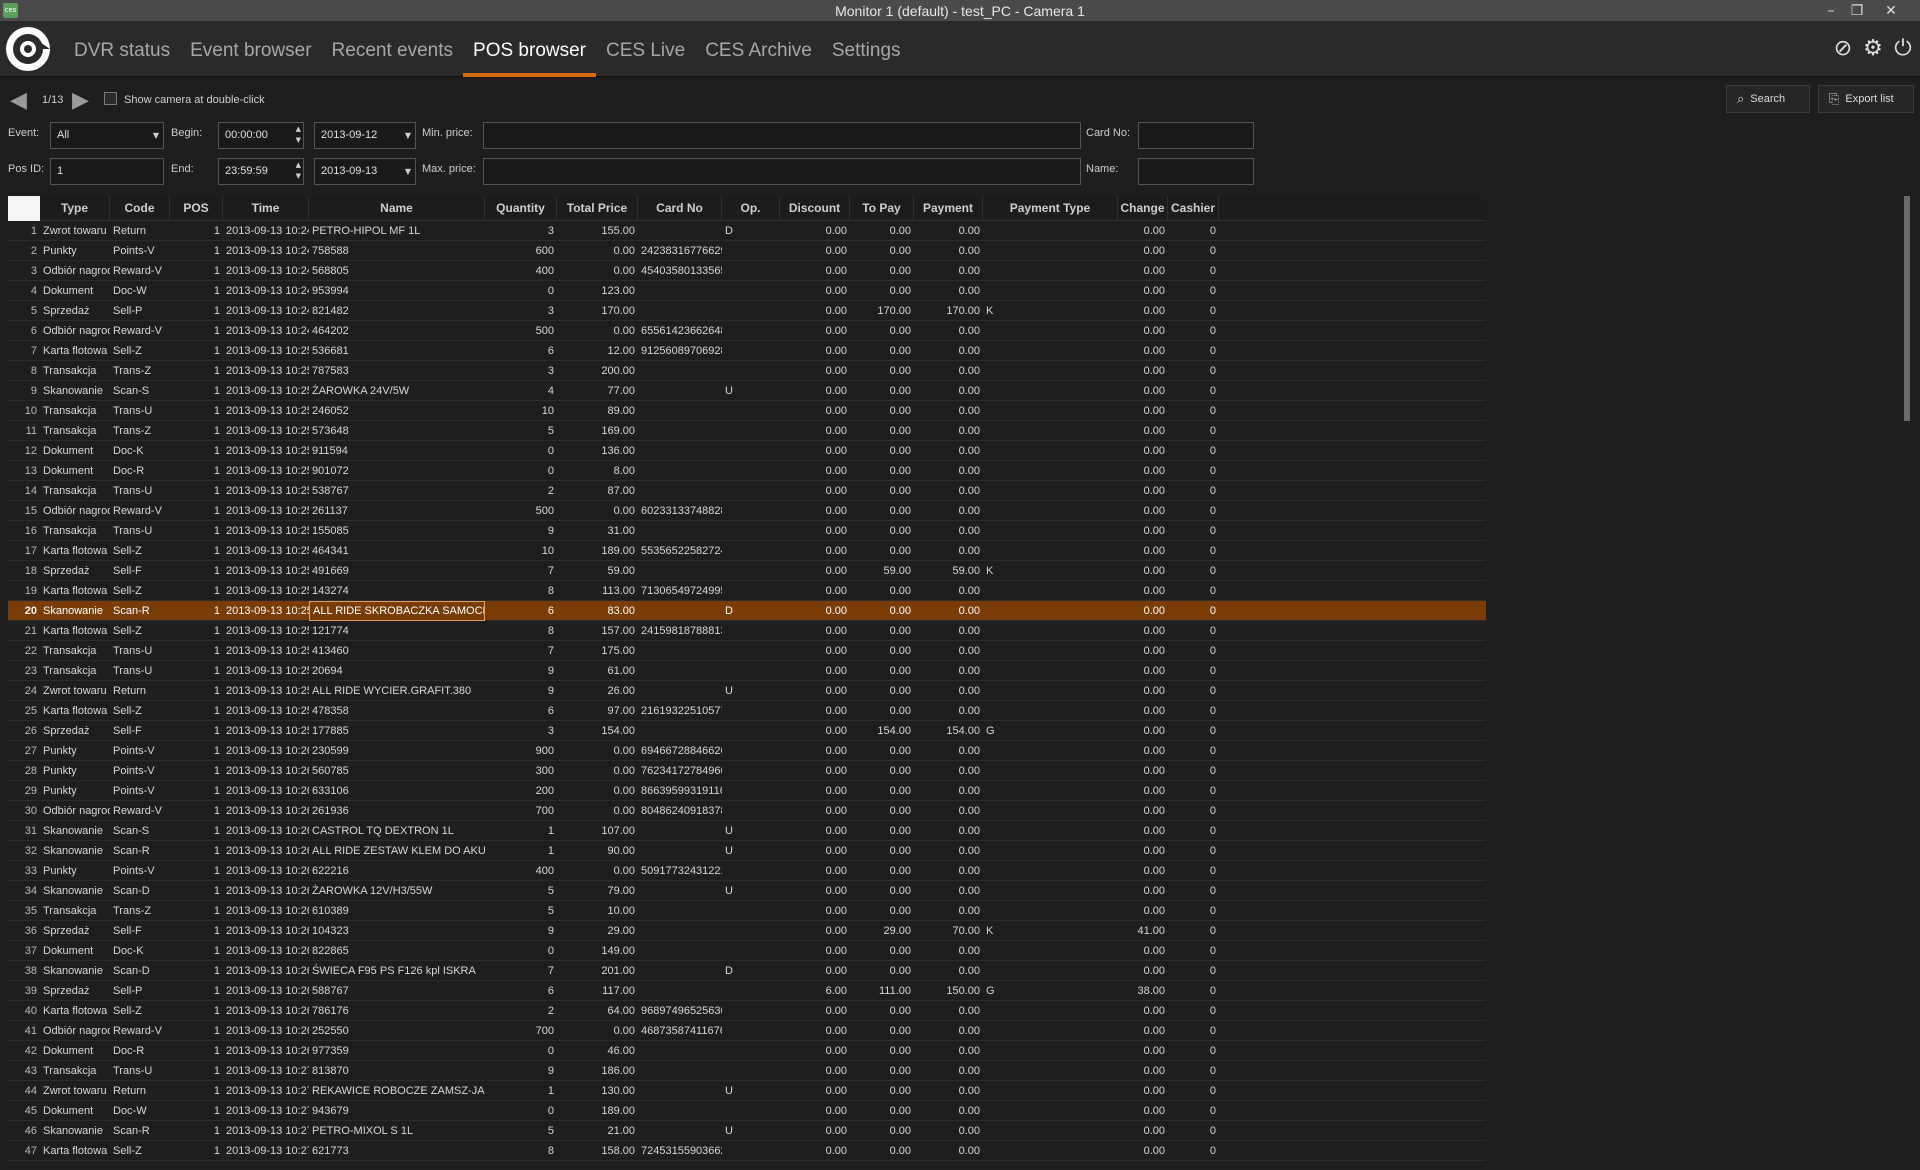 This screenshot has width=1920, height=1170. What do you see at coordinates (948, 208) in the screenshot?
I see `payment-header: Payment` at bounding box center [948, 208].